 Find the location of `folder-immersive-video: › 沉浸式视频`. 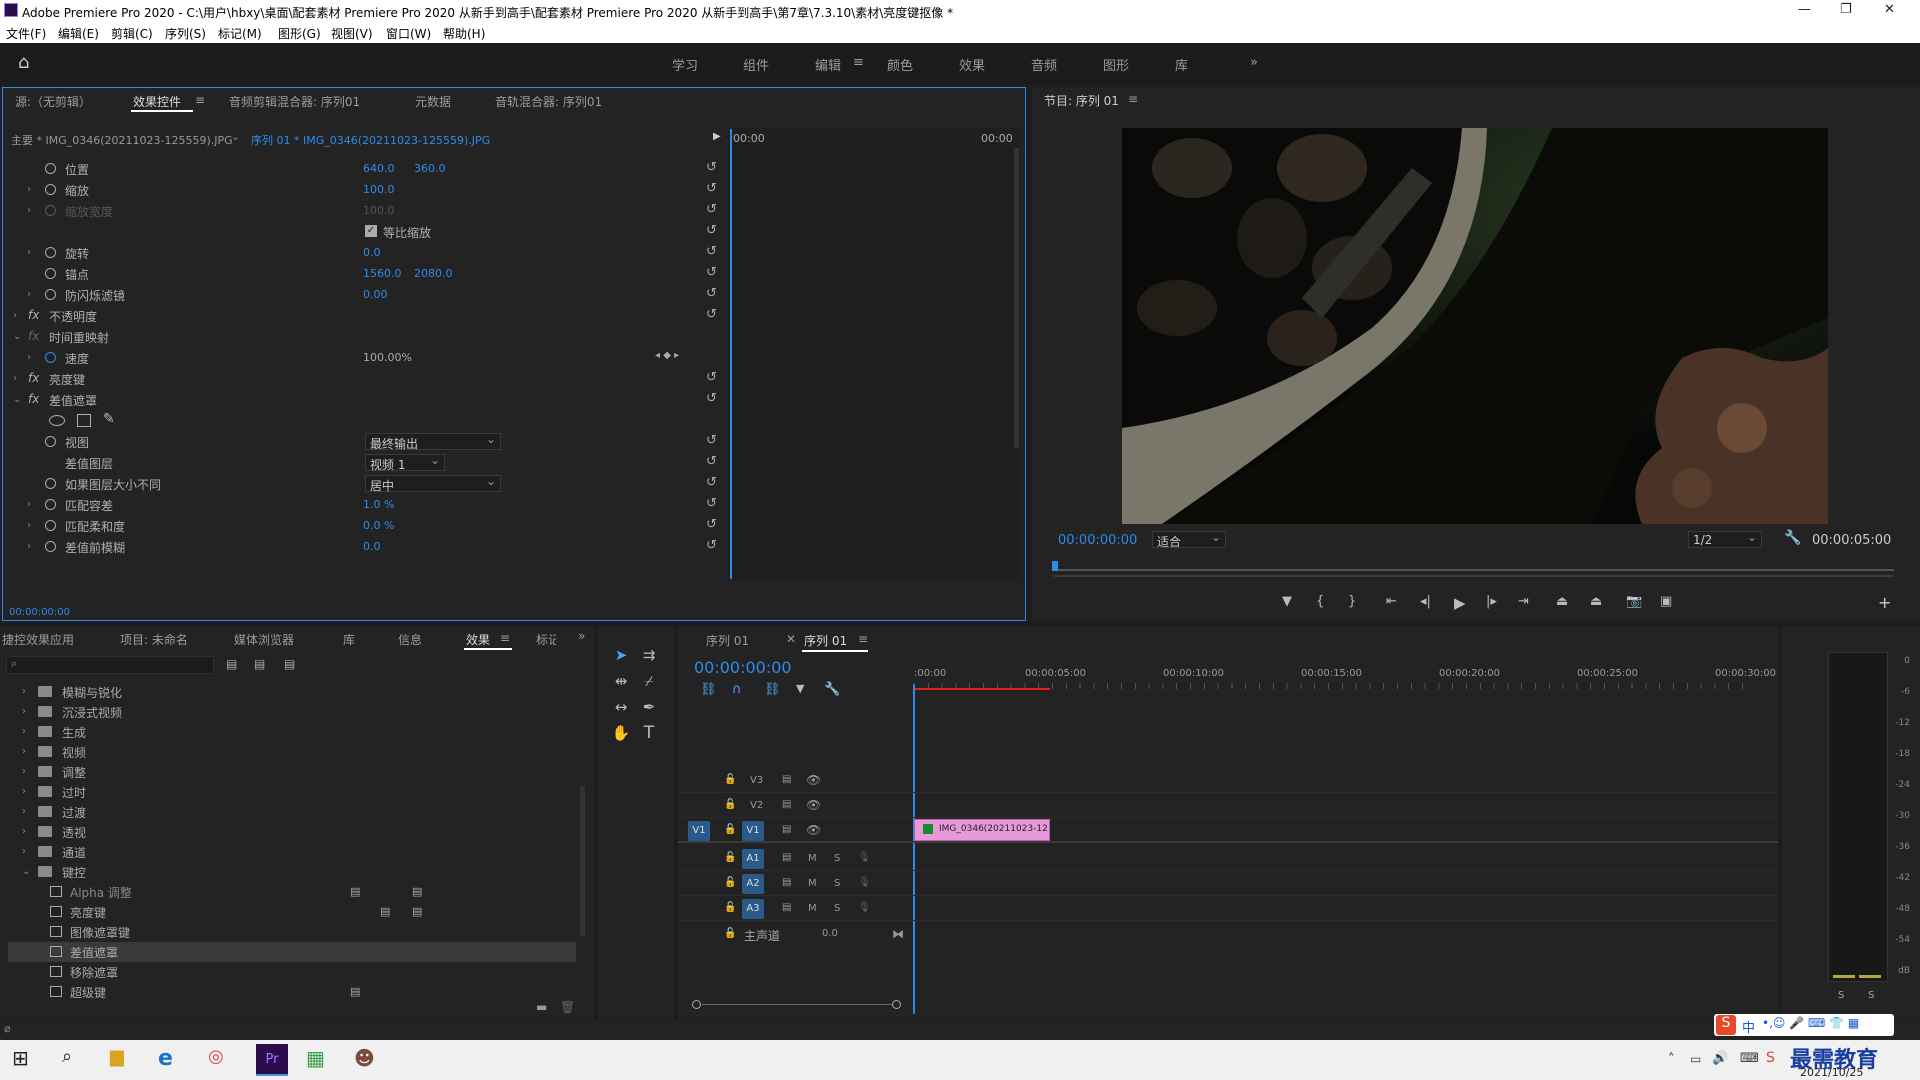

folder-immersive-video: › 沉浸式视频 is located at coordinates (302, 712).